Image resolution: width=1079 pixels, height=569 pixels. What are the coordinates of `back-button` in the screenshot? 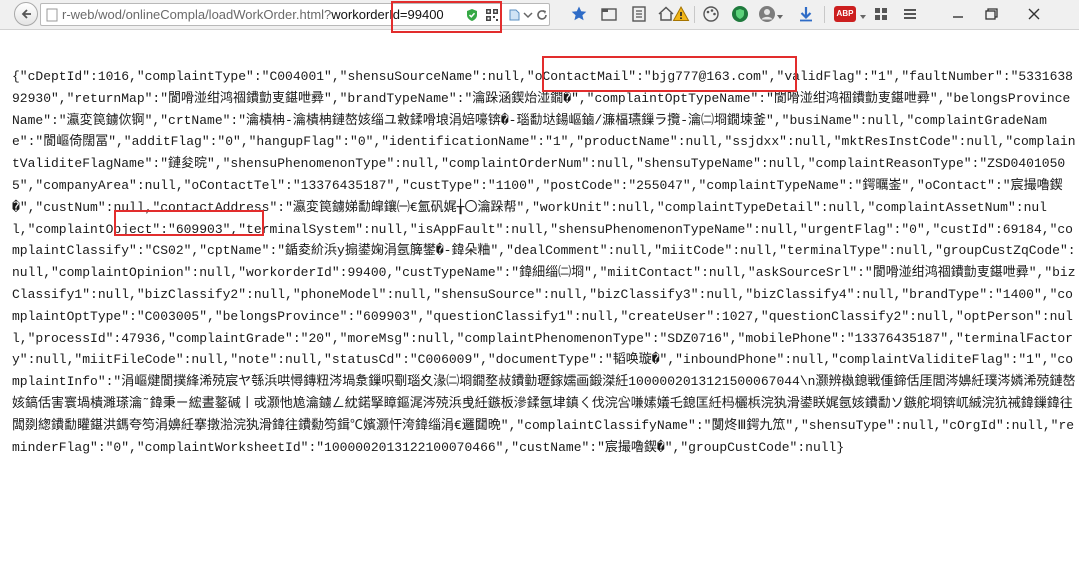 It's located at (26, 14).